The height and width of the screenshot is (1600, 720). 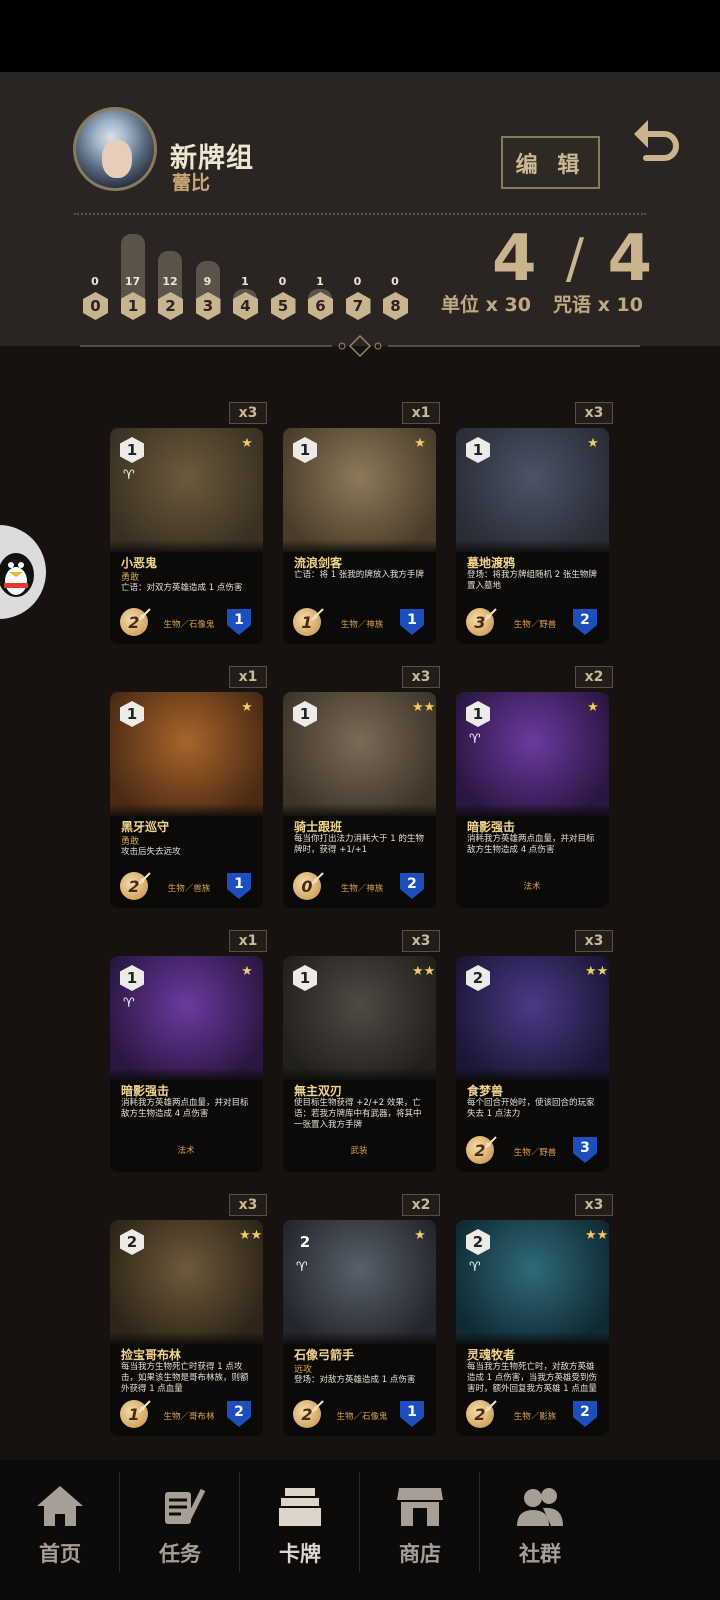 I want to click on card-name: 捡宝哥布林, so click(x=151, y=1355).